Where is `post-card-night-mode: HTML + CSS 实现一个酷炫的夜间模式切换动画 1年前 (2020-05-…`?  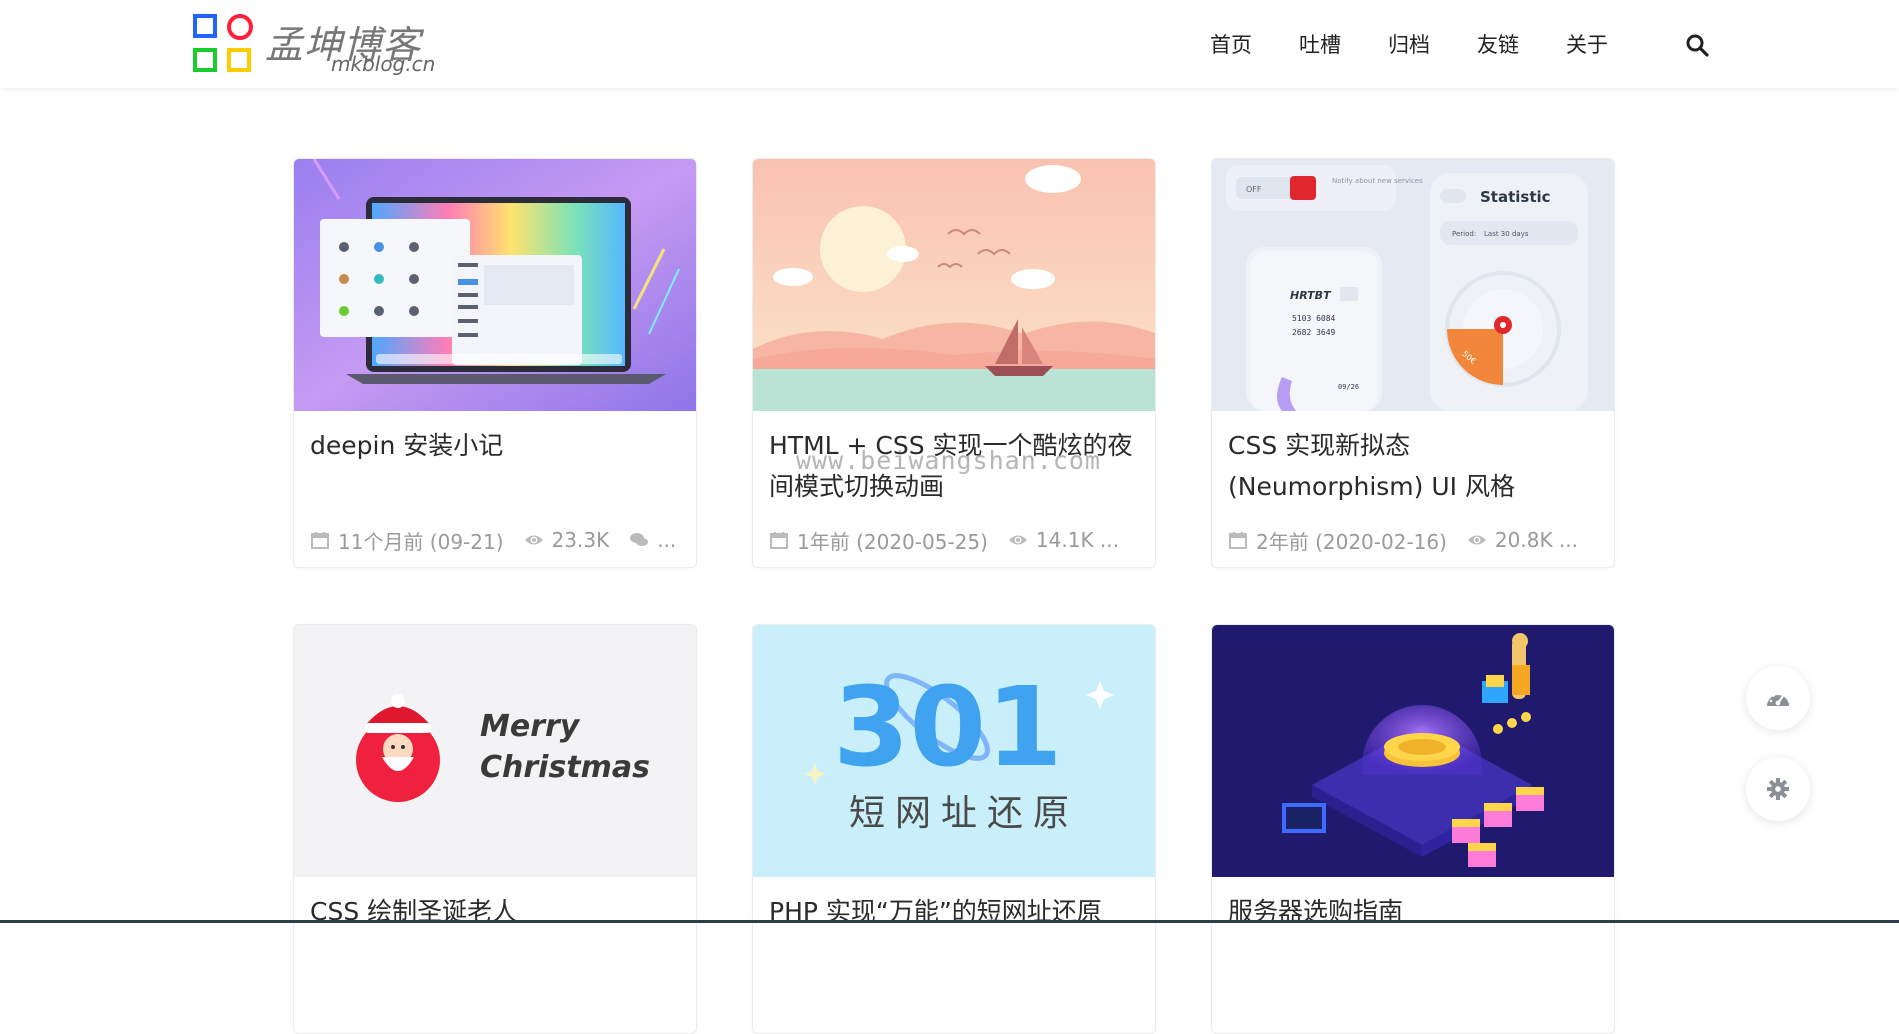 post-card-night-mode: HTML + CSS 实现一个酷炫的夜间模式切换动画 1年前 (2020-05-… is located at coordinates (954, 363).